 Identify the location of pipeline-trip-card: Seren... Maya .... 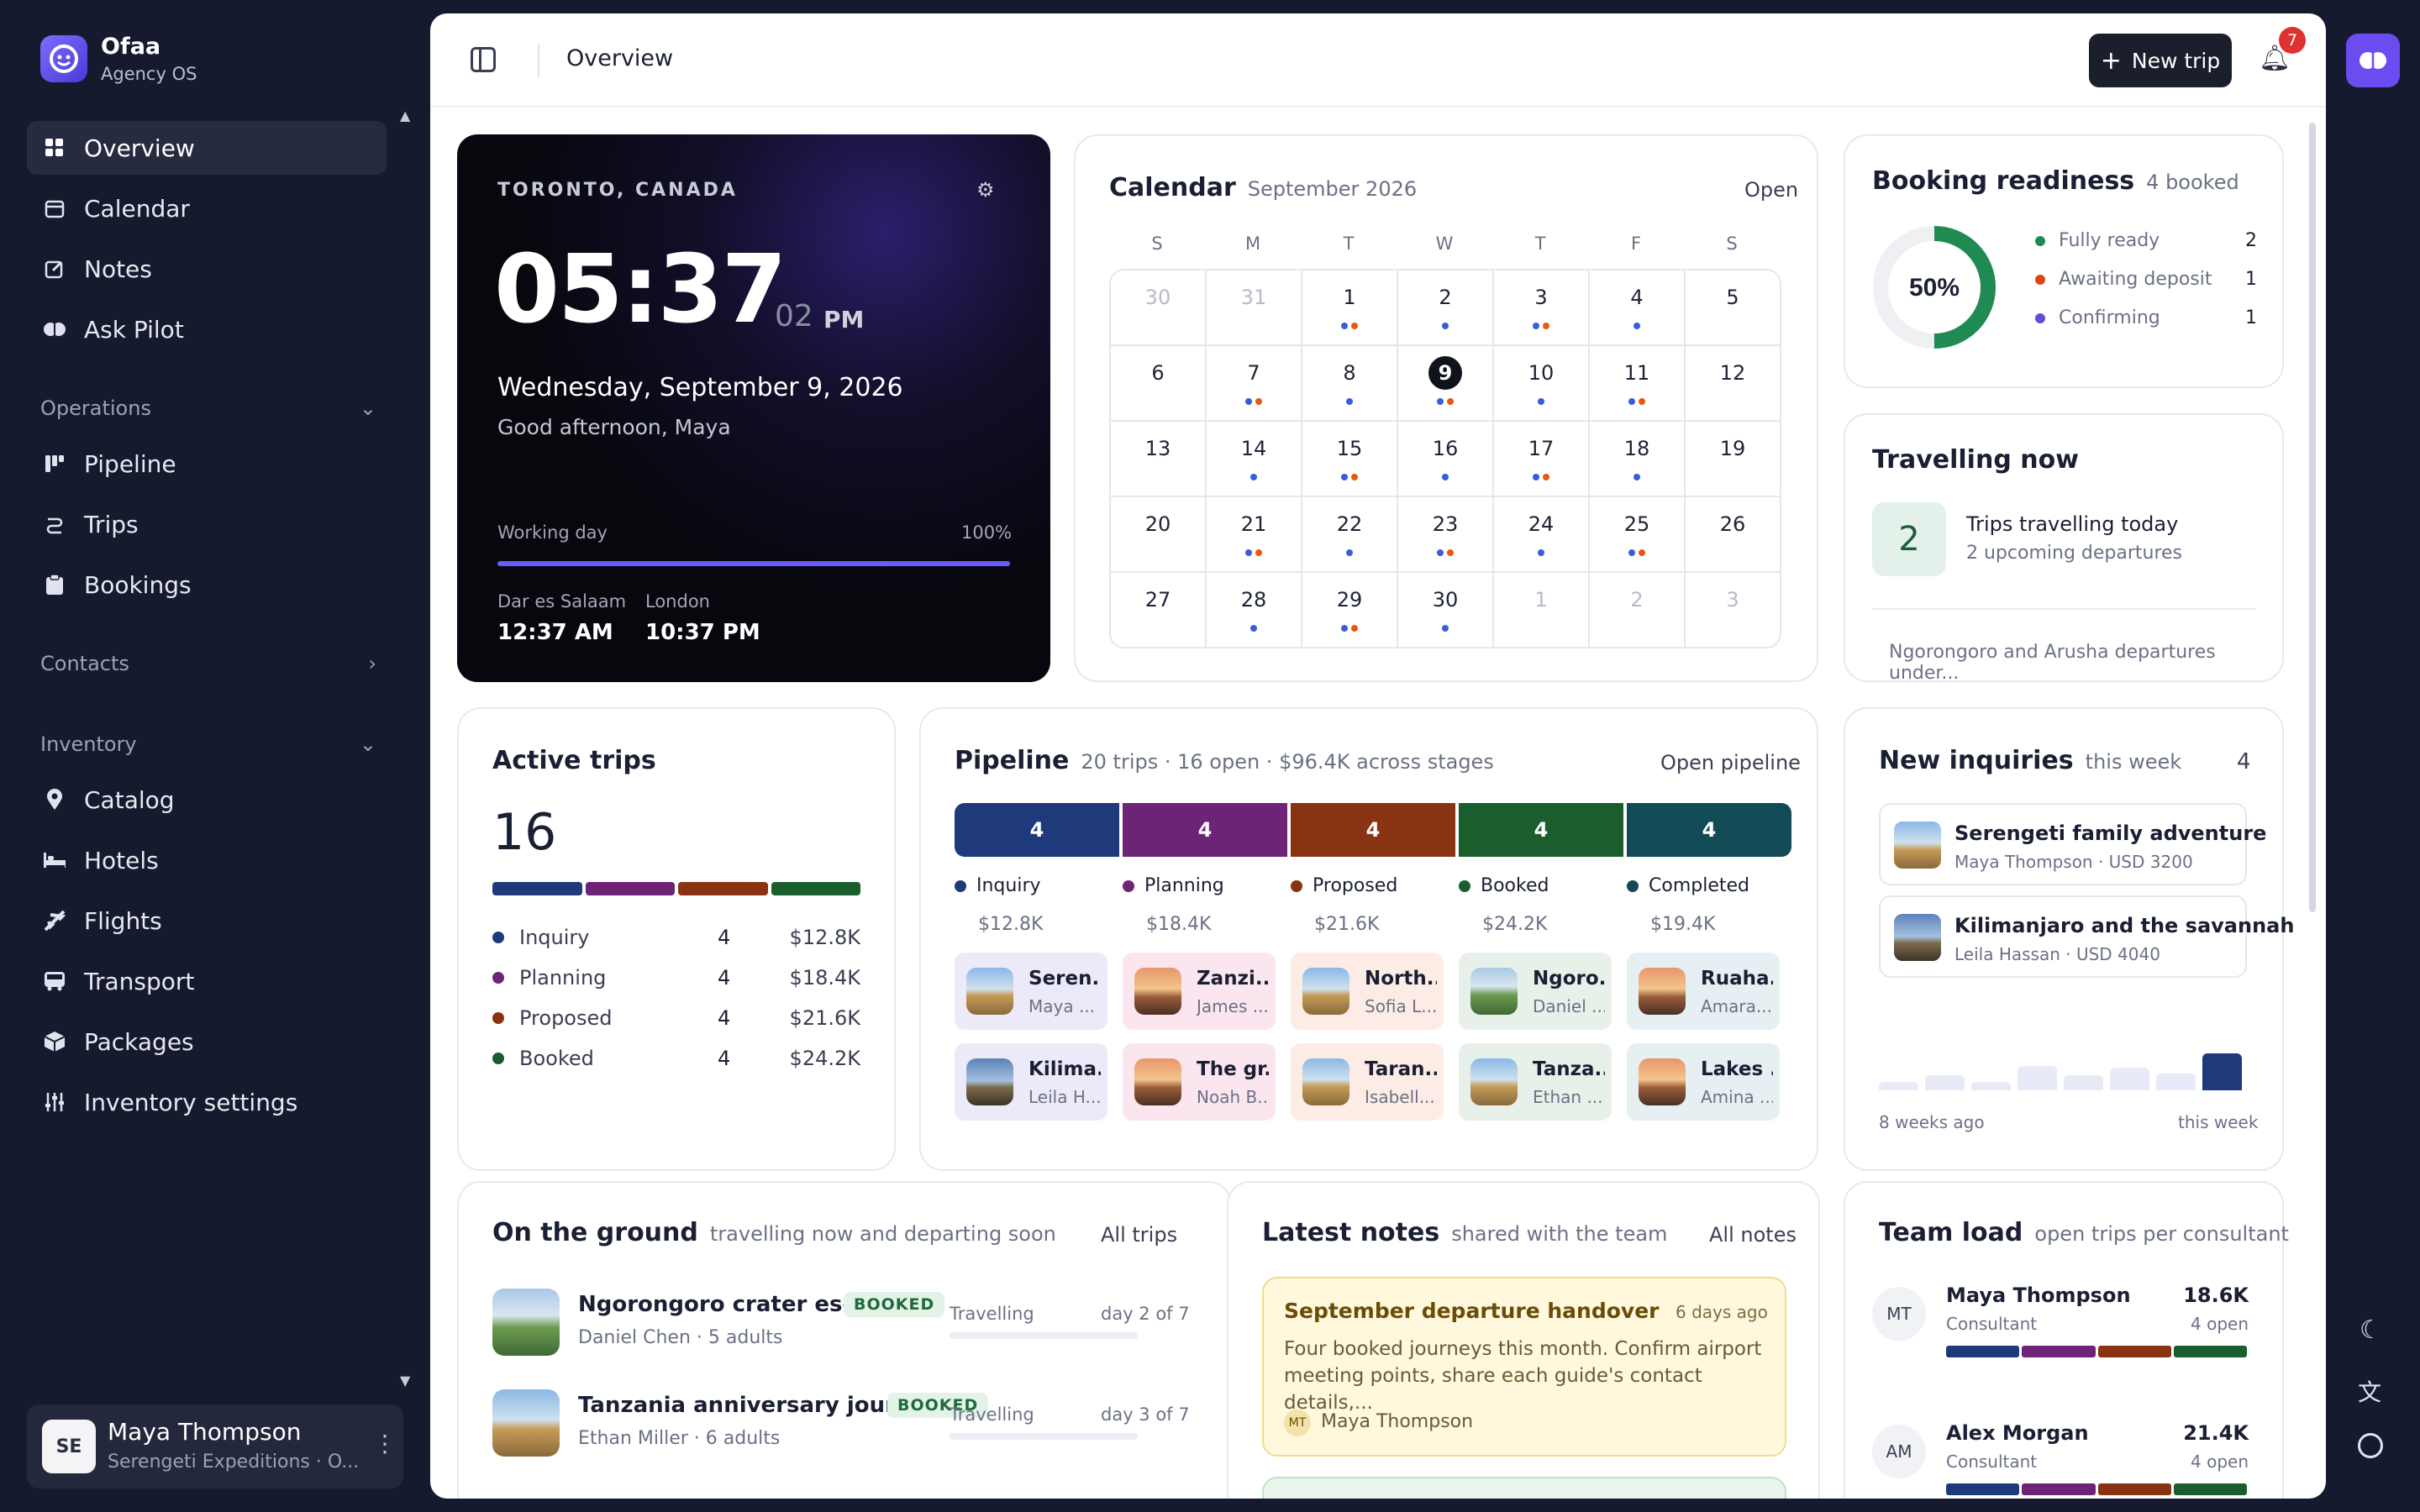
(1031, 991).